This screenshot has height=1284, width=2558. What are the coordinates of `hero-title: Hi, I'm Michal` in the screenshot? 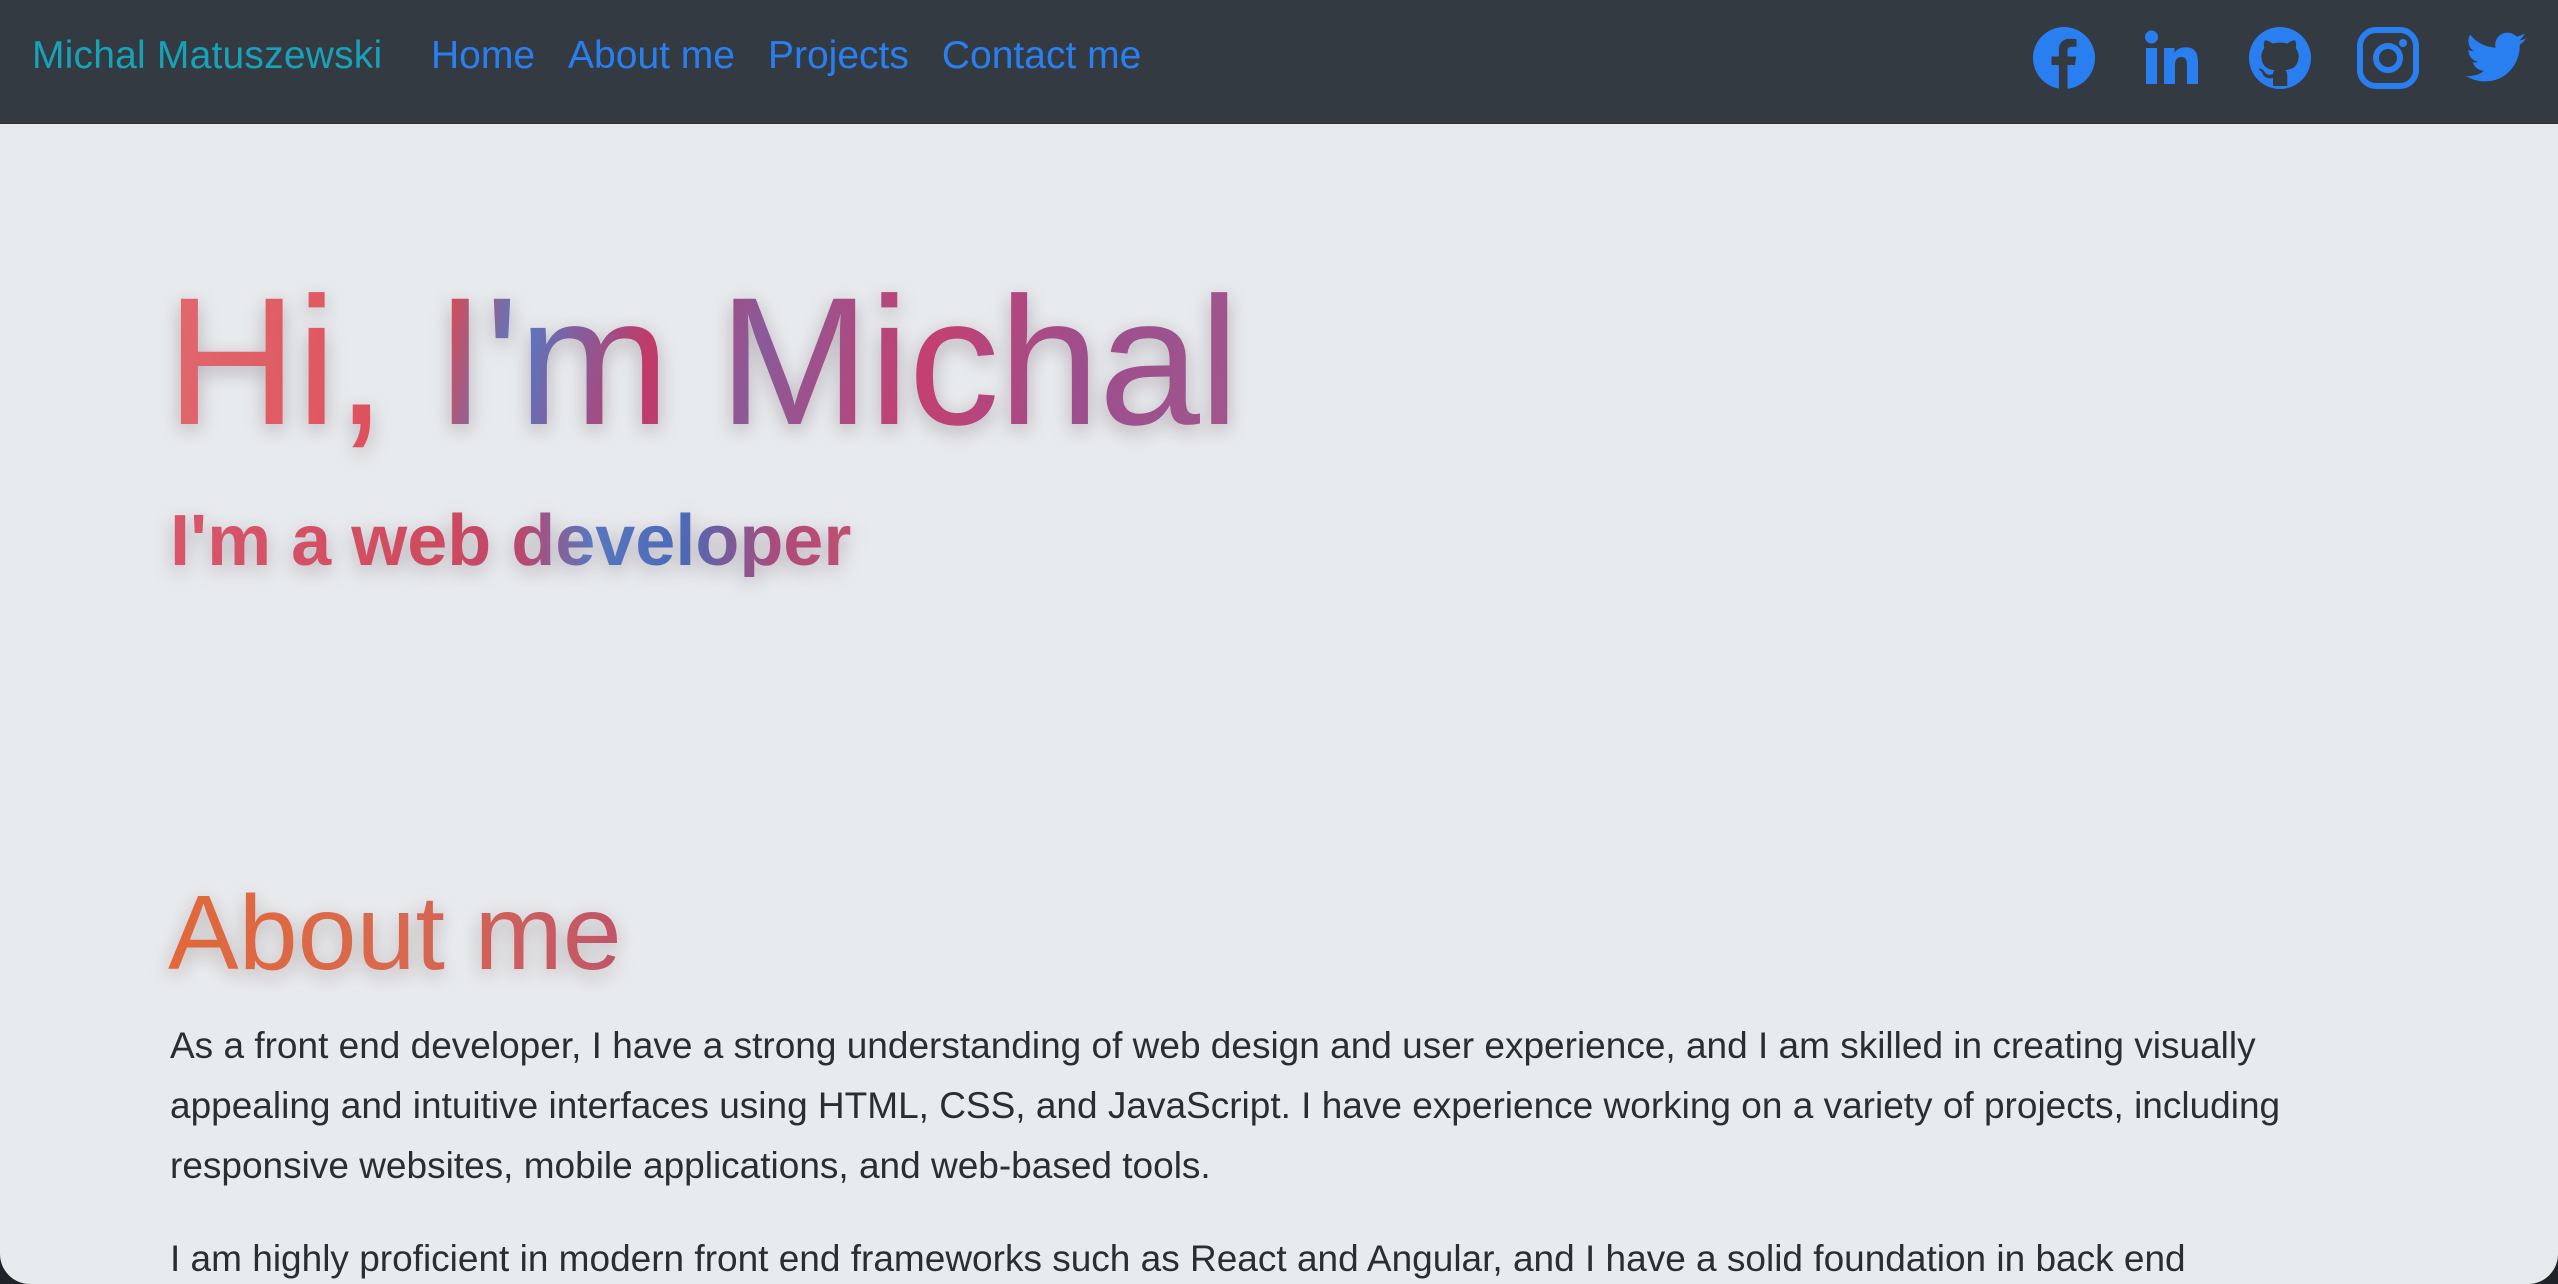 It's located at (702, 361).